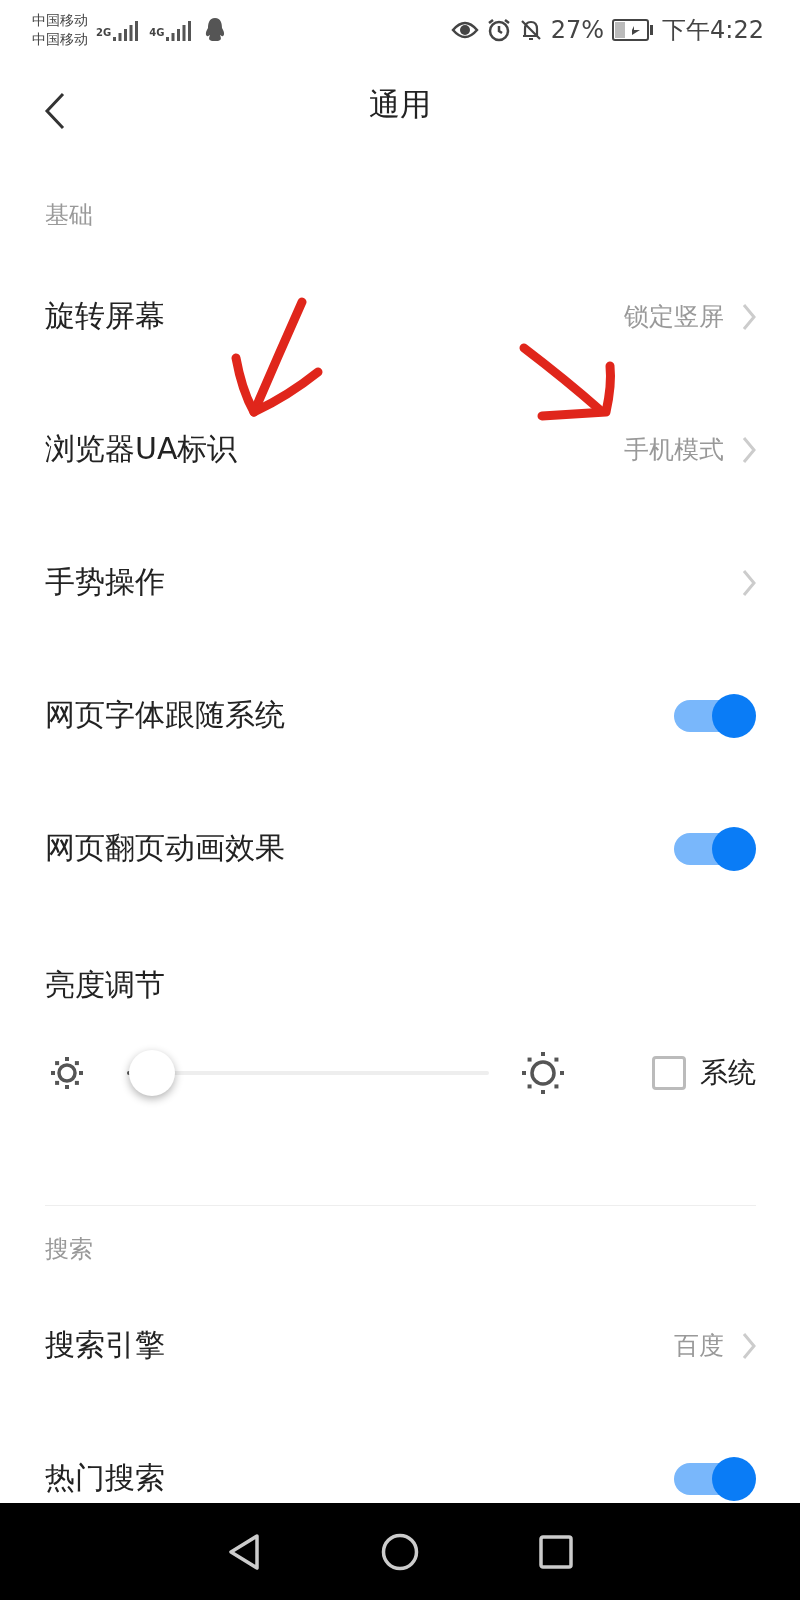  I want to click on battery-percent: 27%, so click(577, 30).